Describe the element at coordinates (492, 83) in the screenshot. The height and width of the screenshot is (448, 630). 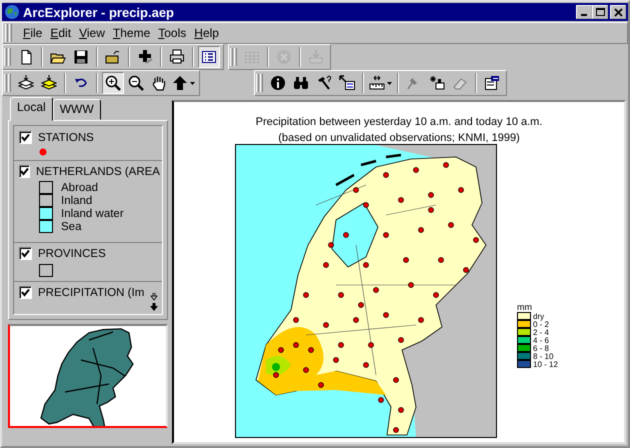
I see `properties-icon` at that location.